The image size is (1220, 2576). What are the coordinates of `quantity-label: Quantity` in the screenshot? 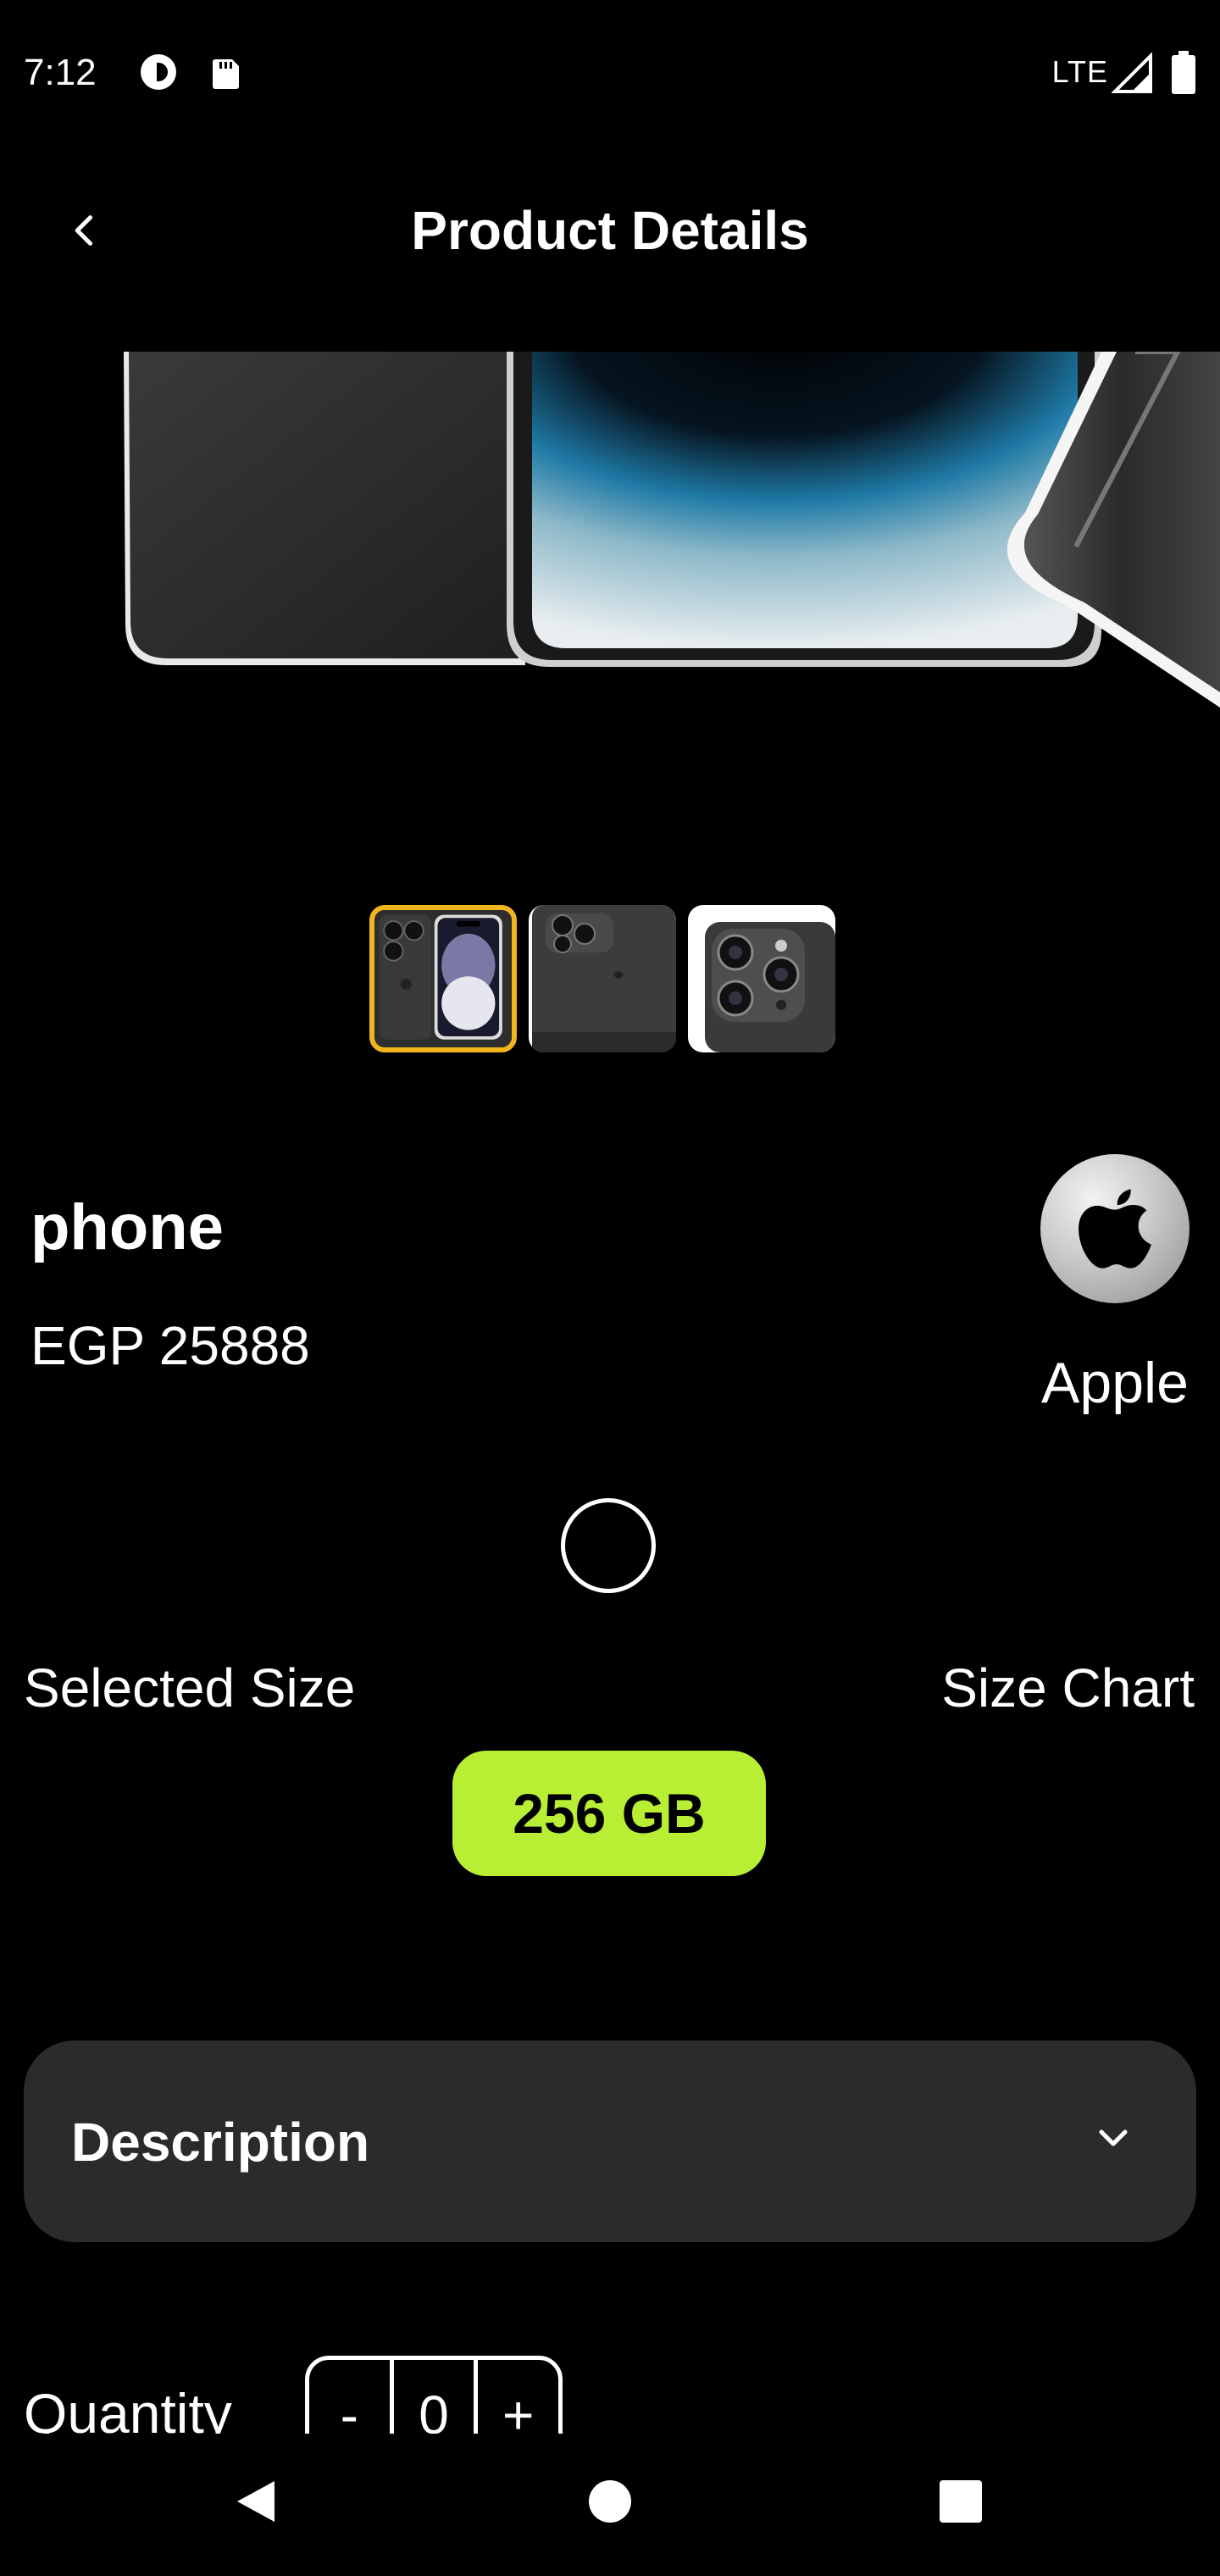 It's located at (128, 2408).